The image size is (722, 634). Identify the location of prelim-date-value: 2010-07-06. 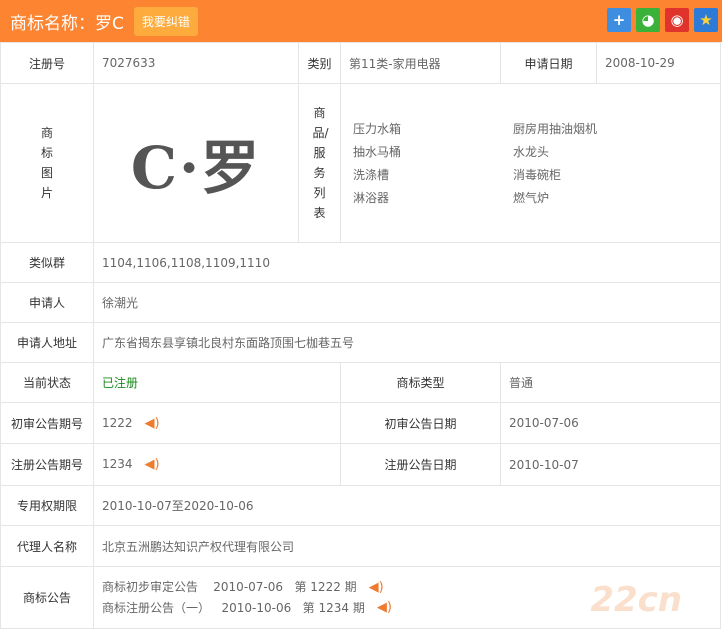
(610, 423).